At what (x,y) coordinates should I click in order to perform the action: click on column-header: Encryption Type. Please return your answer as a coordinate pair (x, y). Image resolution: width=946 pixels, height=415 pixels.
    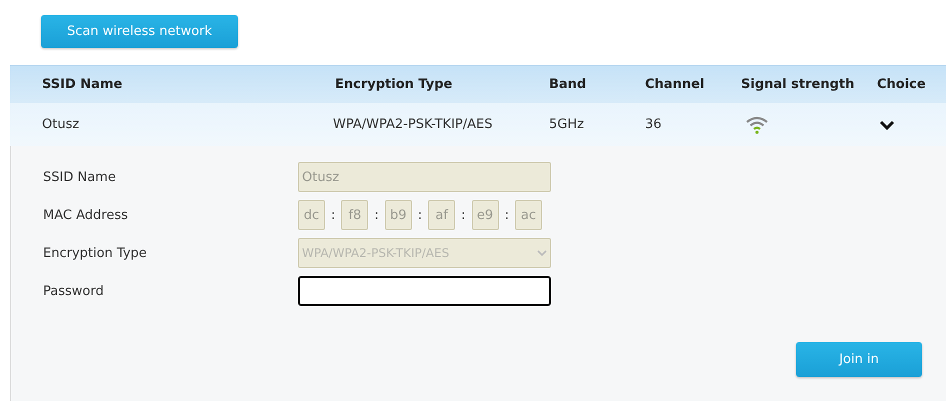
    Looking at the image, I should click on (394, 84).